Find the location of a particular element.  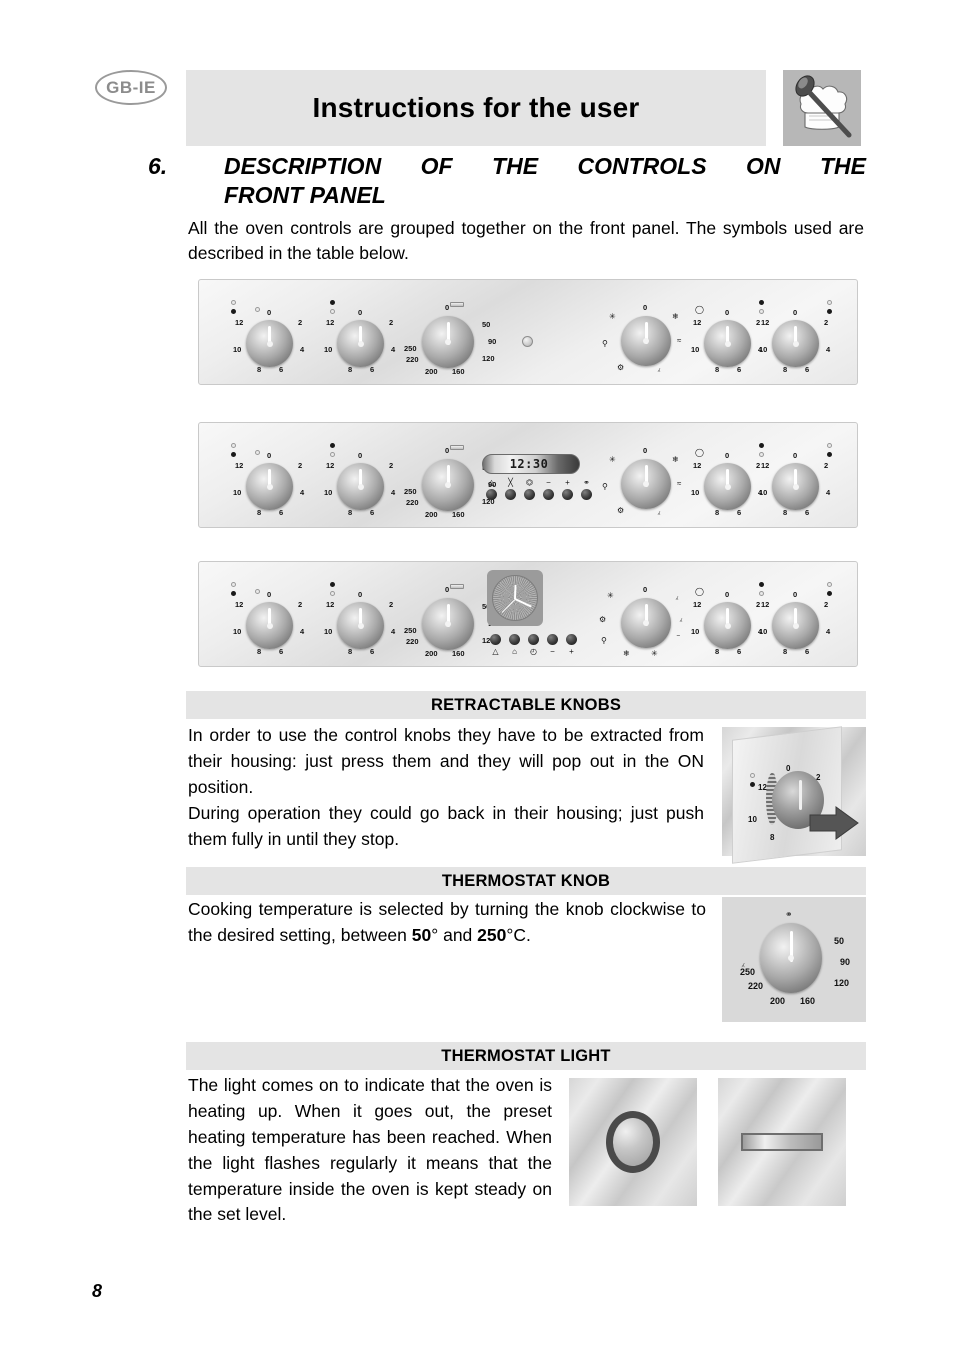

therm-label-50: 50 is located at coordinates (486, 324).